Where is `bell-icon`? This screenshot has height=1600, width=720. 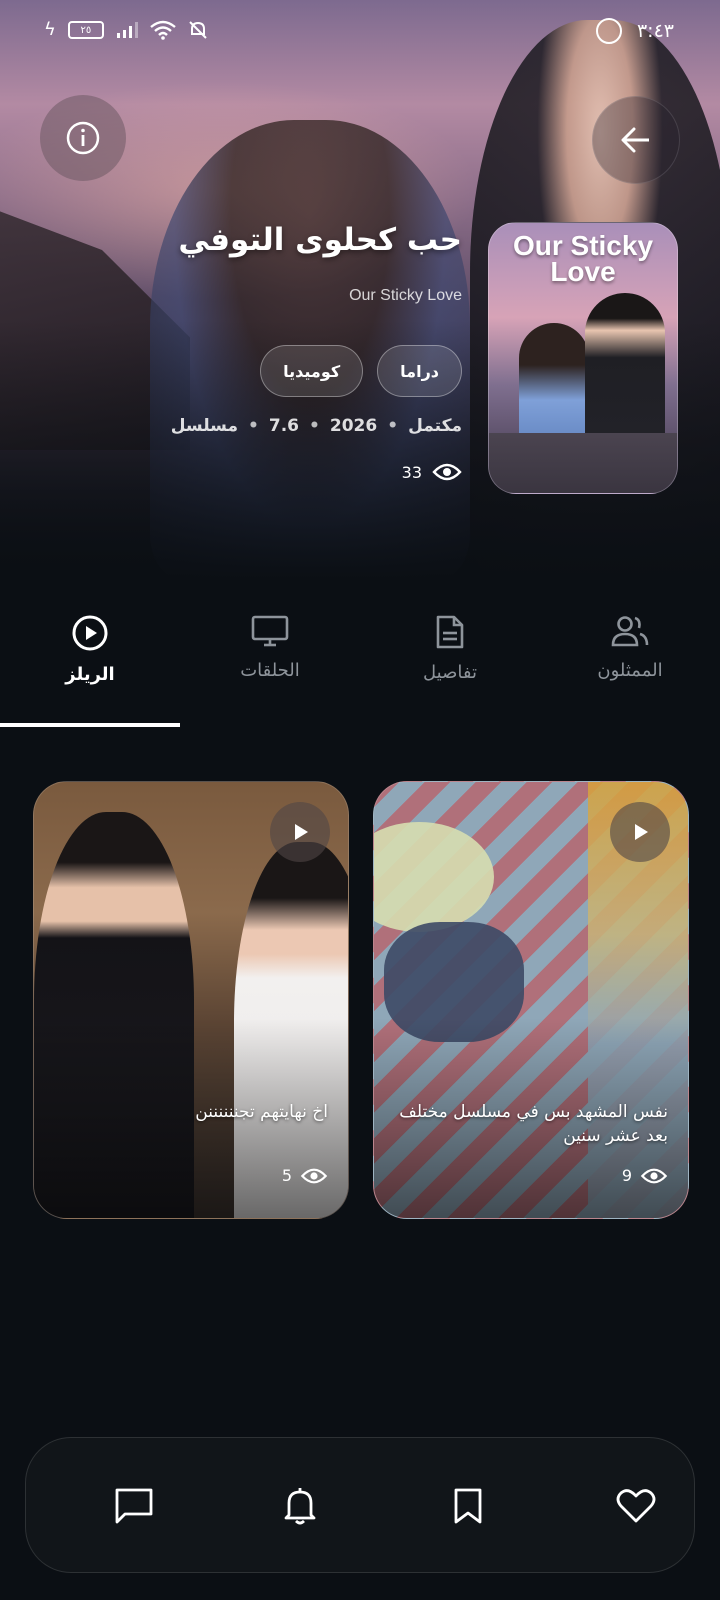 bell-icon is located at coordinates (300, 1506).